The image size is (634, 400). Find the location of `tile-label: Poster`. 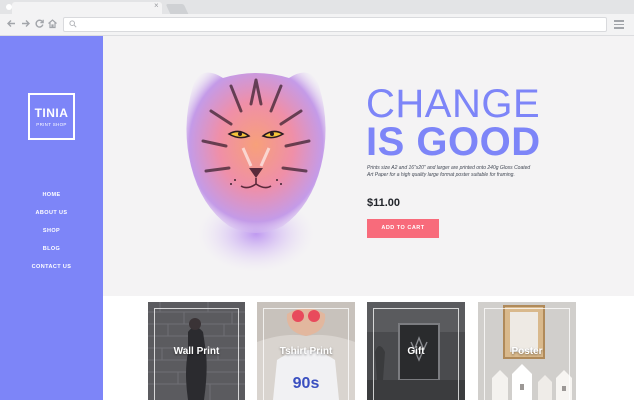

tile-label: Poster is located at coordinates (527, 351).